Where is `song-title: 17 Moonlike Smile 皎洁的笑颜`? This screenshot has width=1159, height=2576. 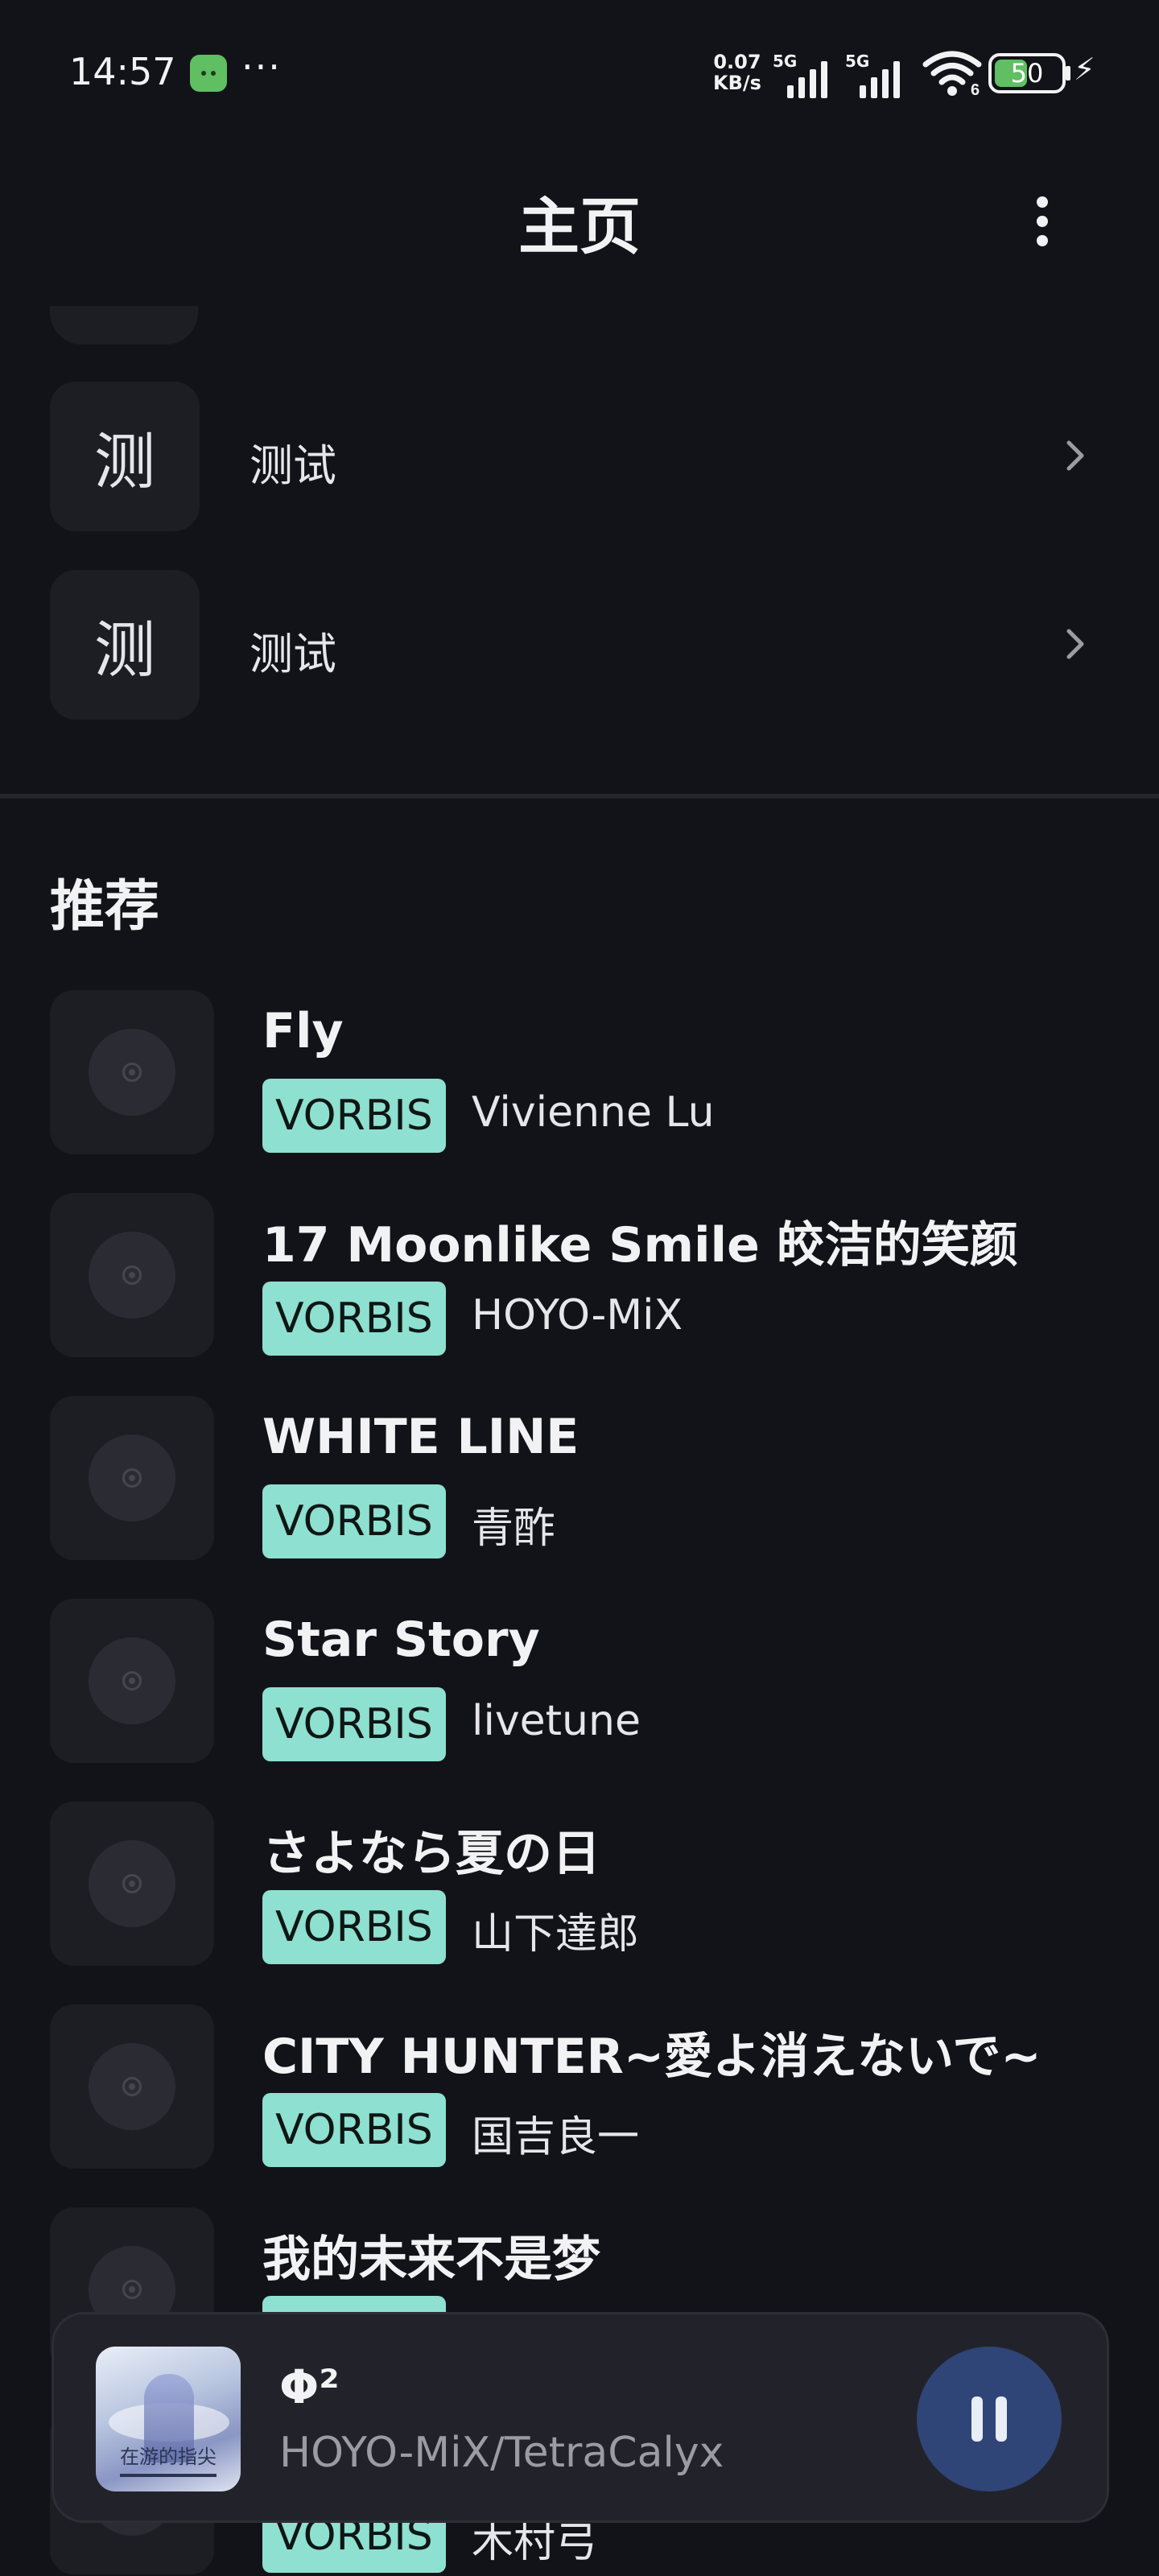
song-title: 17 Moonlike Smile 皎洁的笑颜 is located at coordinates (640, 1245).